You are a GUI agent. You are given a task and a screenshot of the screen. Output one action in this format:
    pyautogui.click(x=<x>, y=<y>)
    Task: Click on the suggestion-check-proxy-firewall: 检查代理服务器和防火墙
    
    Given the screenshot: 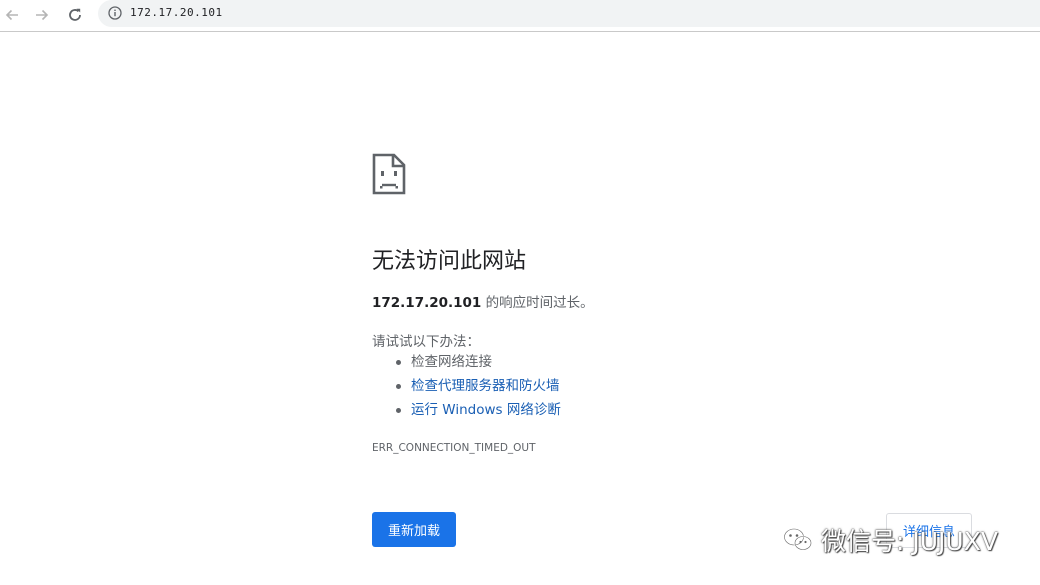 What is the action you would take?
    pyautogui.click(x=466, y=388)
    